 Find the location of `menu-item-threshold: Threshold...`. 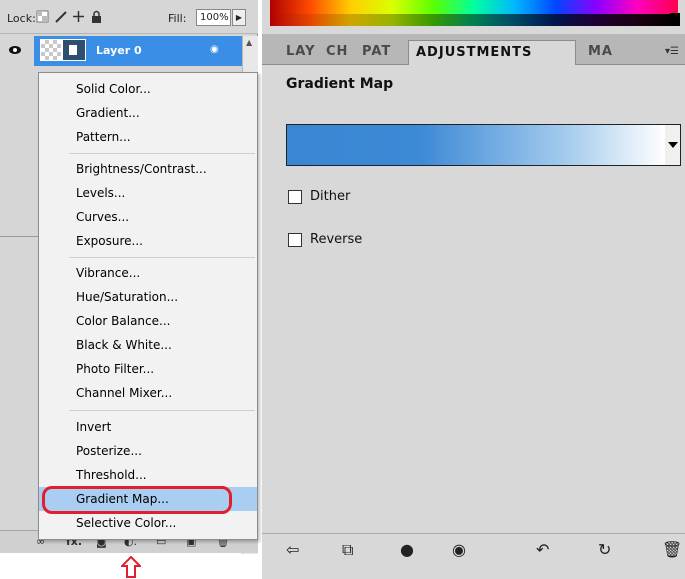

menu-item-threshold: Threshold... is located at coordinates (148, 475).